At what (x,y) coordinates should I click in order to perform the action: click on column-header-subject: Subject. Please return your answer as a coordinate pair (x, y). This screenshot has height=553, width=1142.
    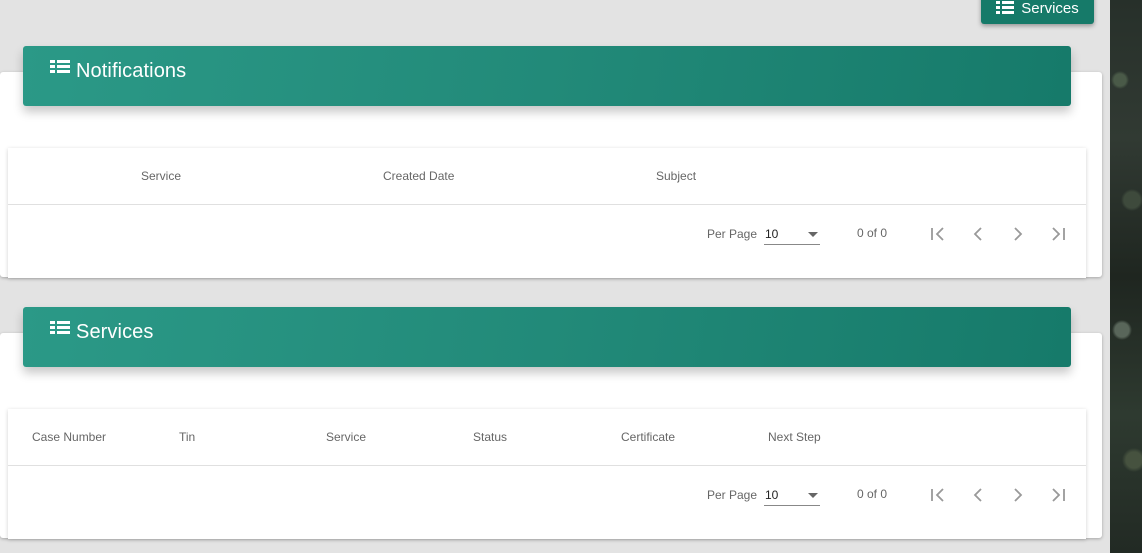
    Looking at the image, I should click on (676, 176).